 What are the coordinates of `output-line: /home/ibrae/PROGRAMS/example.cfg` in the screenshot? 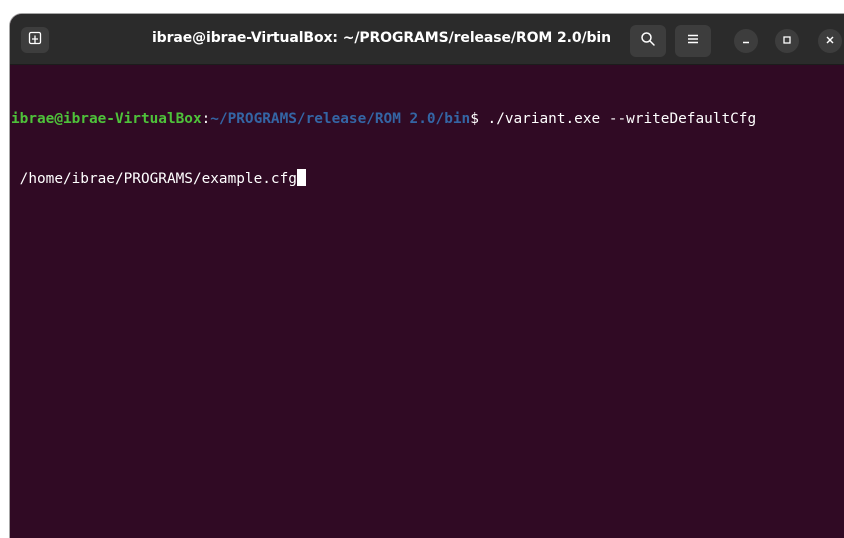 It's located at (427, 179).